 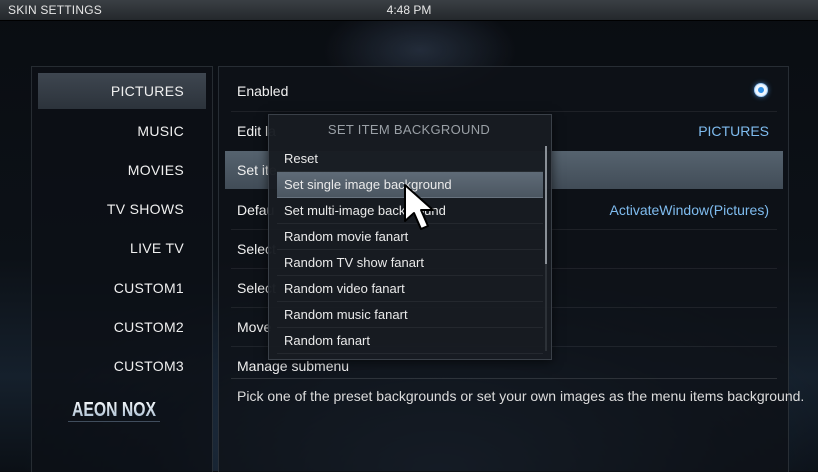 What do you see at coordinates (504, 378) in the screenshot?
I see `divider` at bounding box center [504, 378].